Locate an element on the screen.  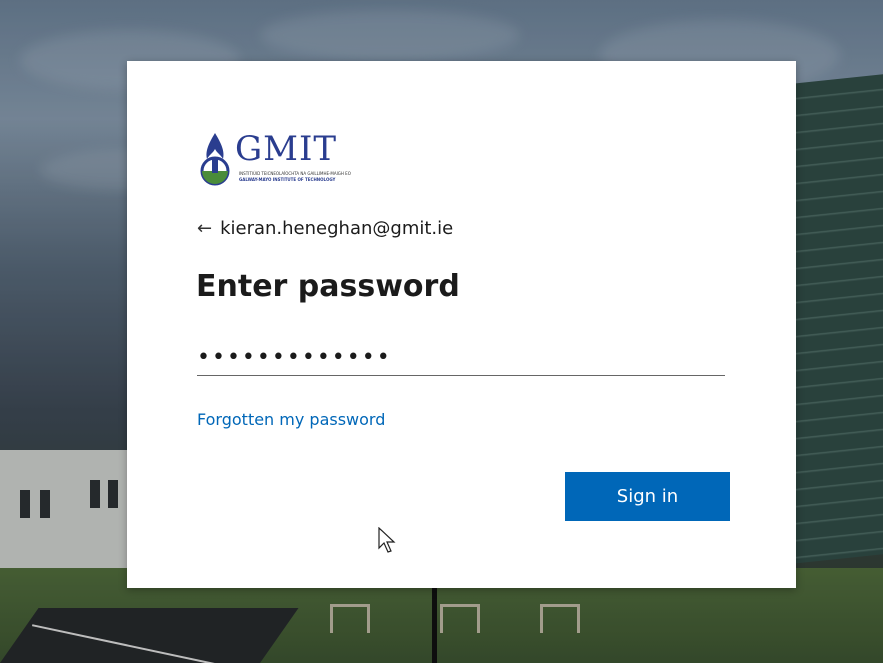
mouse-pointer-icon is located at coordinates (387, 540).